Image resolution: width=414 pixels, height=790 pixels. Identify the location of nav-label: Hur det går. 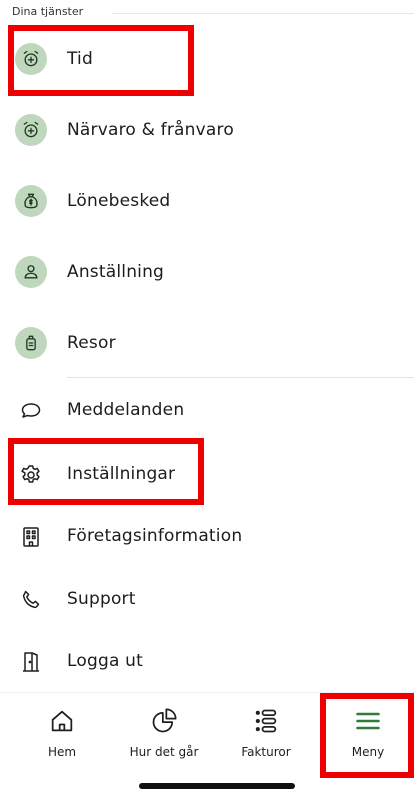
(164, 752).